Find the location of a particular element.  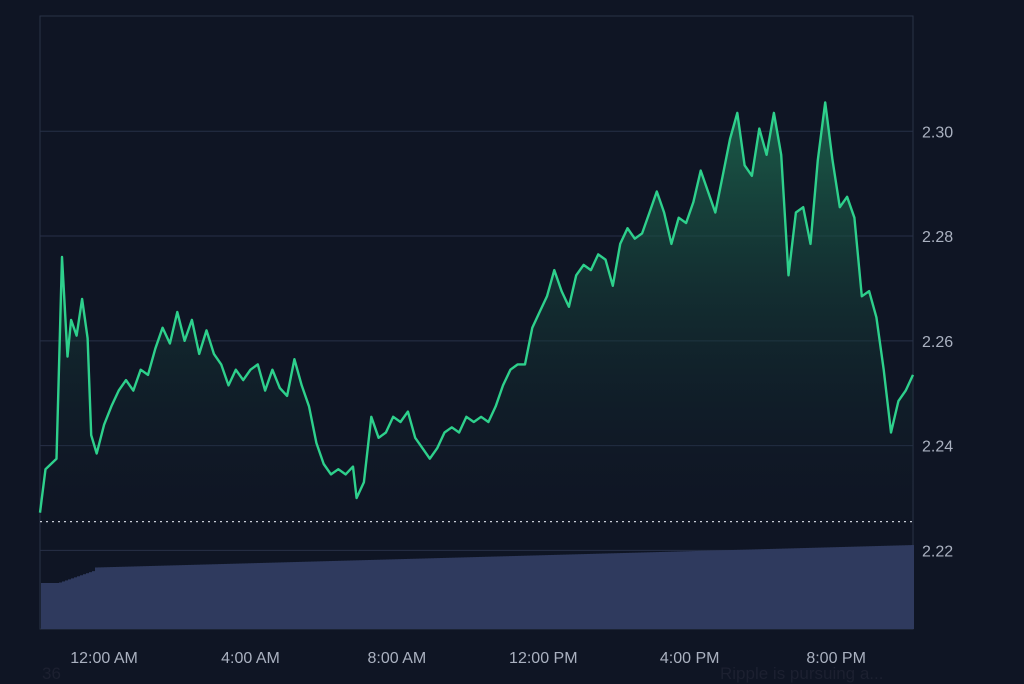

volume-bars is located at coordinates (477, 587).